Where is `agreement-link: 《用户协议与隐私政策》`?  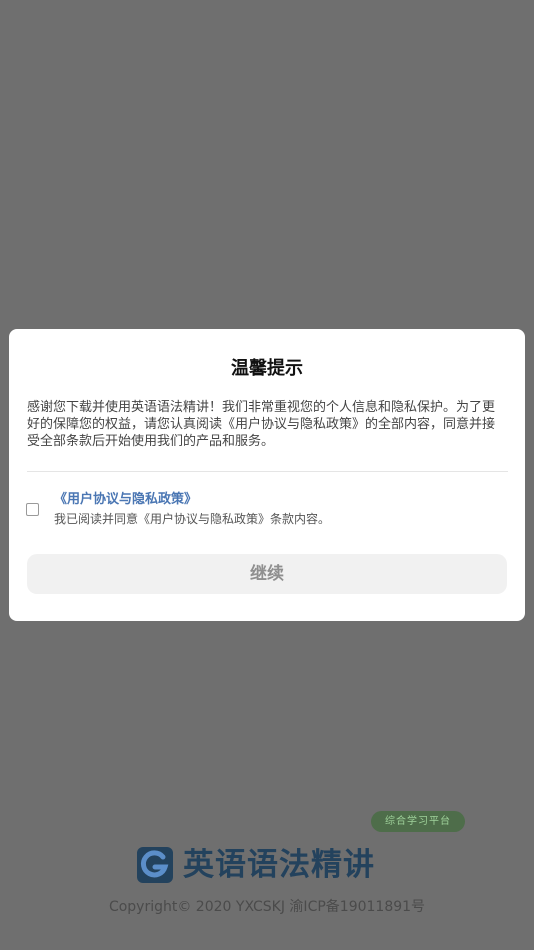 agreement-link: 《用户协议与隐私政策》 is located at coordinates (125, 500).